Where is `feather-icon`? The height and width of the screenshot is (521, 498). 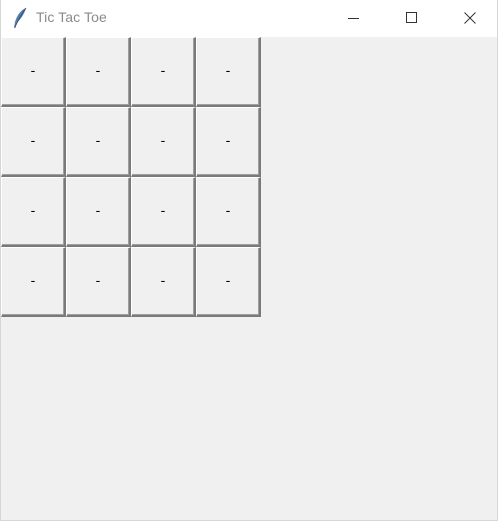 feather-icon is located at coordinates (20, 18).